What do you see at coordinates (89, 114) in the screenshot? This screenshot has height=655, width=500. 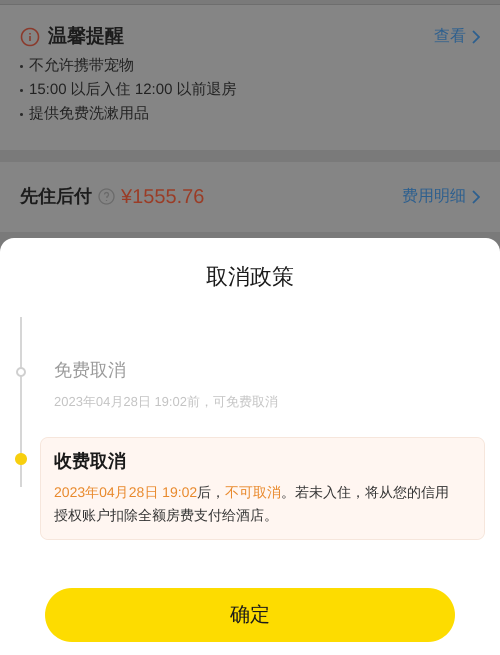 I see `reminder-item: 提供免费洗漱用品` at bounding box center [89, 114].